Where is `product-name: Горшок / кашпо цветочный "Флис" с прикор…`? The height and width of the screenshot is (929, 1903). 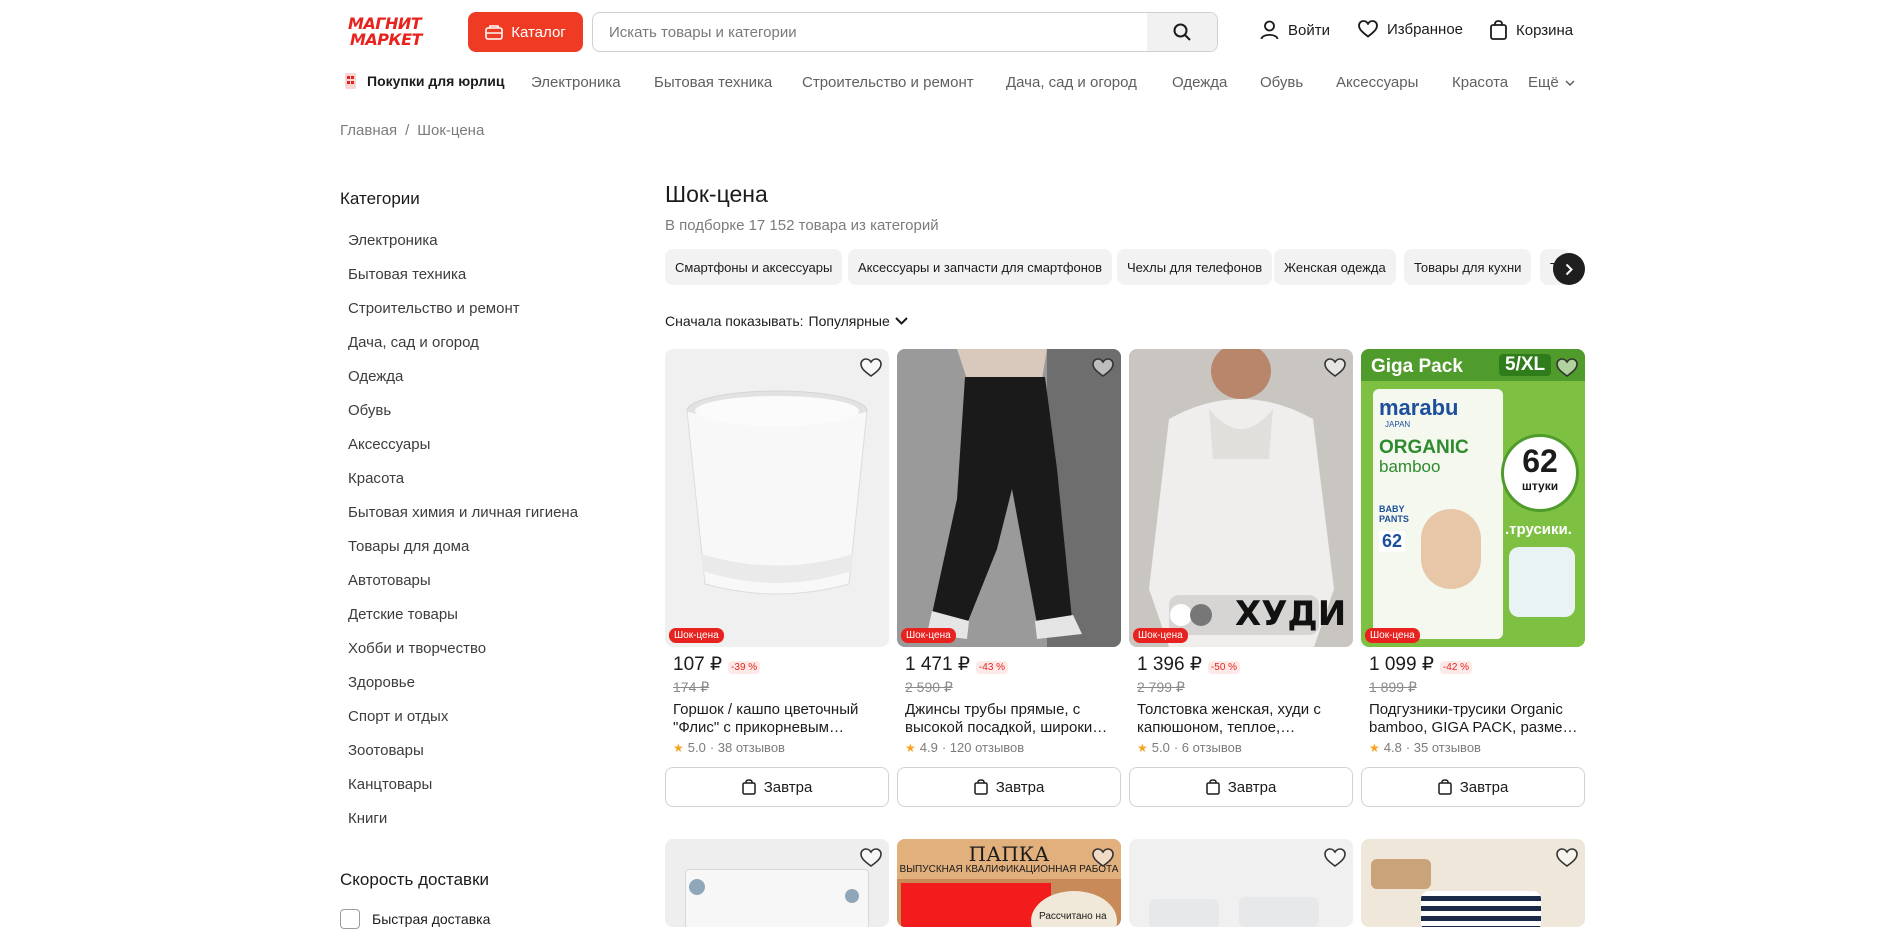 product-name: Горшок / кашпо цветочный "Флис" с прикор… is located at coordinates (779, 719).